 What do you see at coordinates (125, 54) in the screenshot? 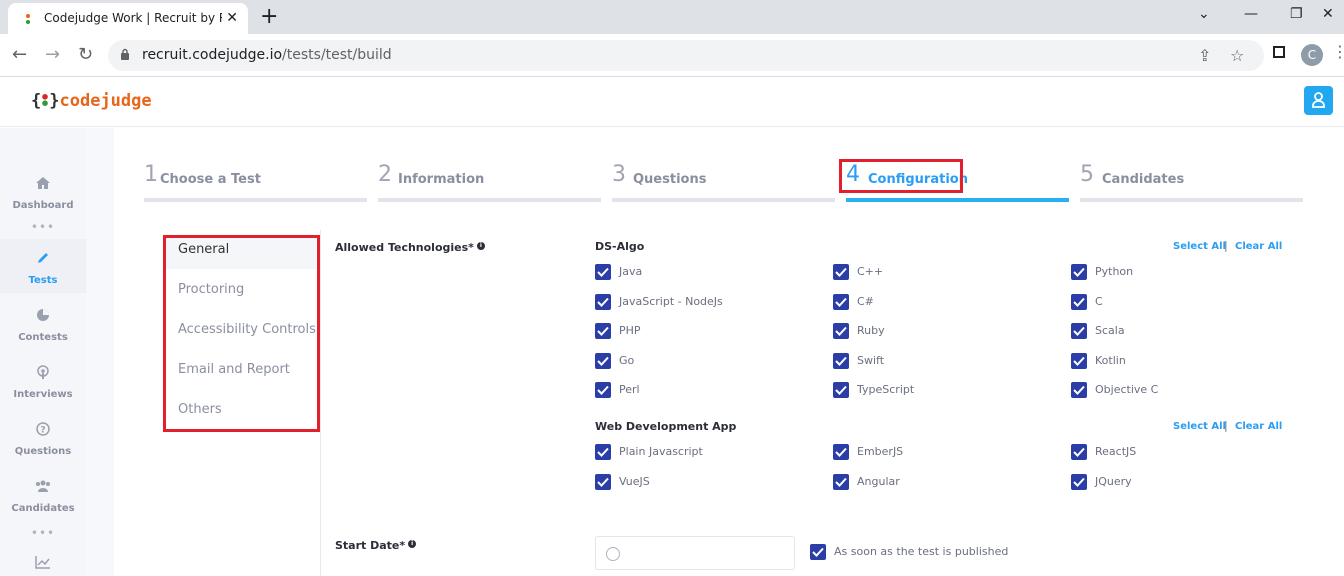
I see `lock-icon` at bounding box center [125, 54].